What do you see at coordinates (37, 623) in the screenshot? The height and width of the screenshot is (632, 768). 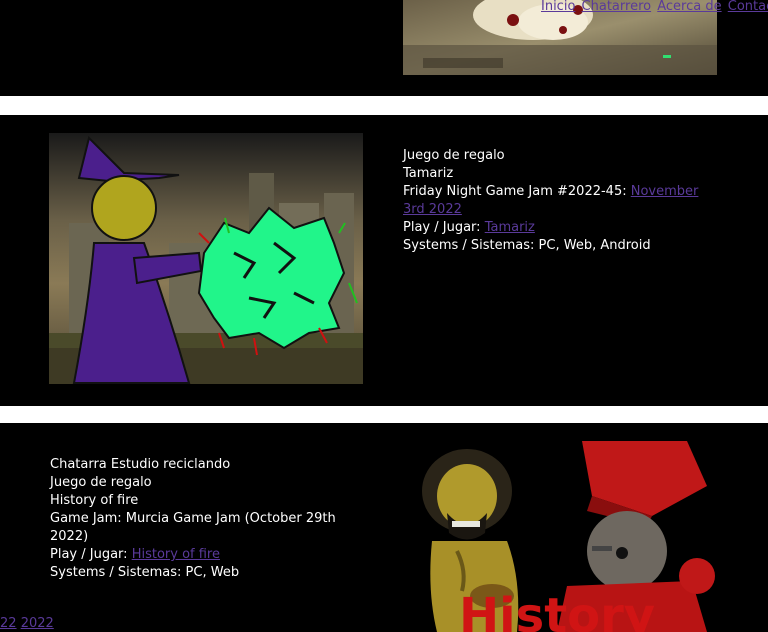 I see `bottom-link-b: 2022` at bounding box center [37, 623].